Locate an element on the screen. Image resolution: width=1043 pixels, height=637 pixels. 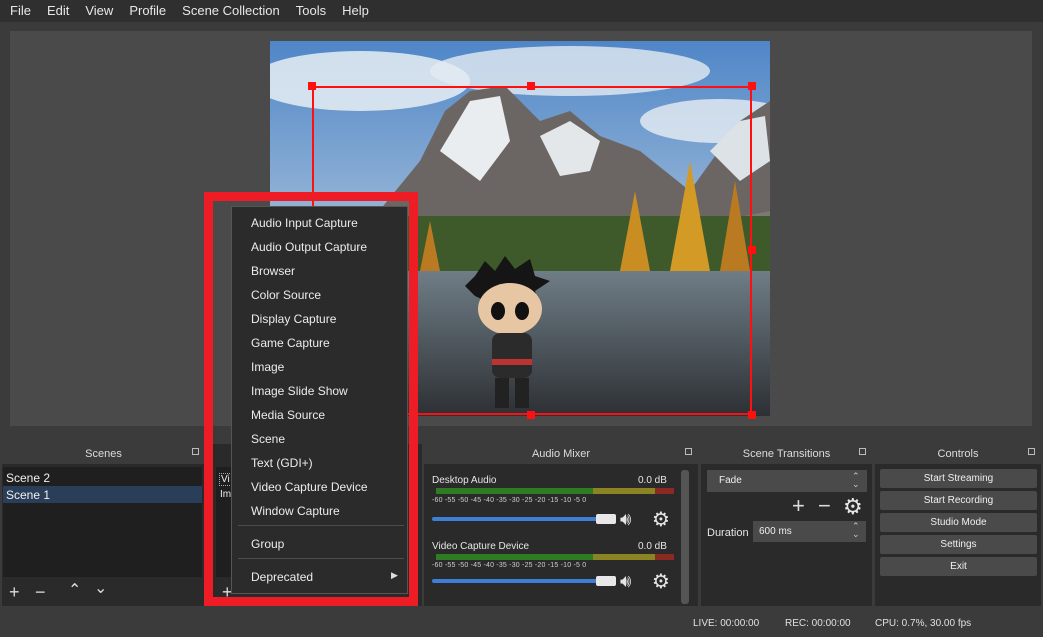
menu-item-game-capture: Game Capture is located at coordinates (290, 343).